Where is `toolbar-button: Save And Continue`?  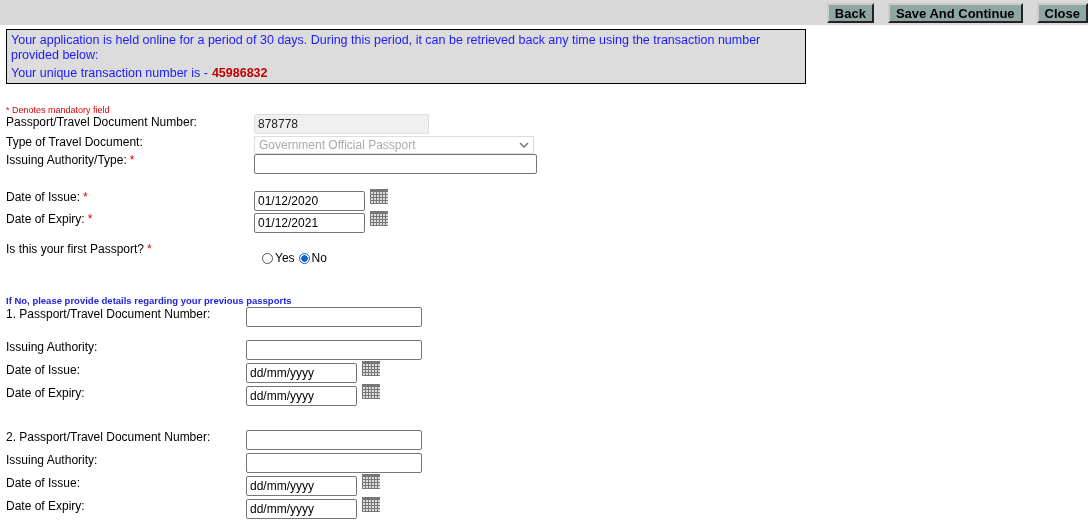 toolbar-button: Save And Continue is located at coordinates (955, 12).